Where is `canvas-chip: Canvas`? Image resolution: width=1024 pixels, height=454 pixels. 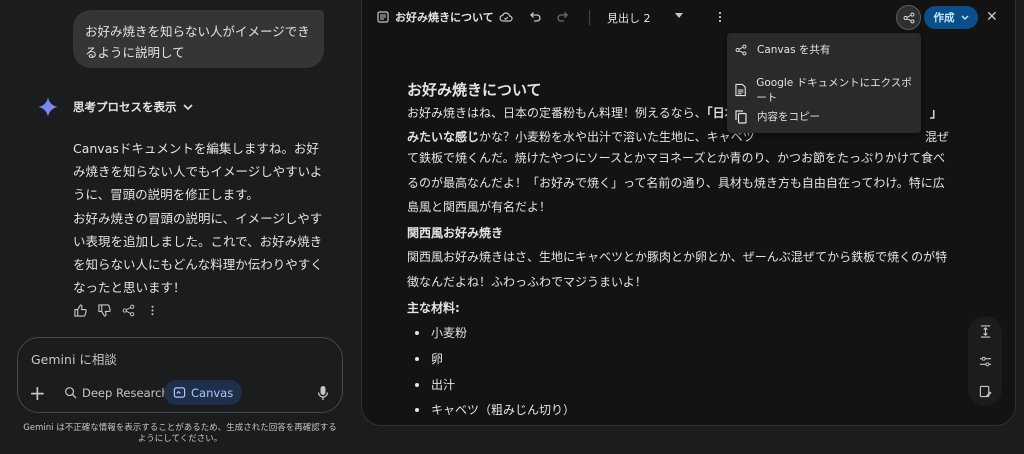 canvas-chip: Canvas is located at coordinates (203, 392).